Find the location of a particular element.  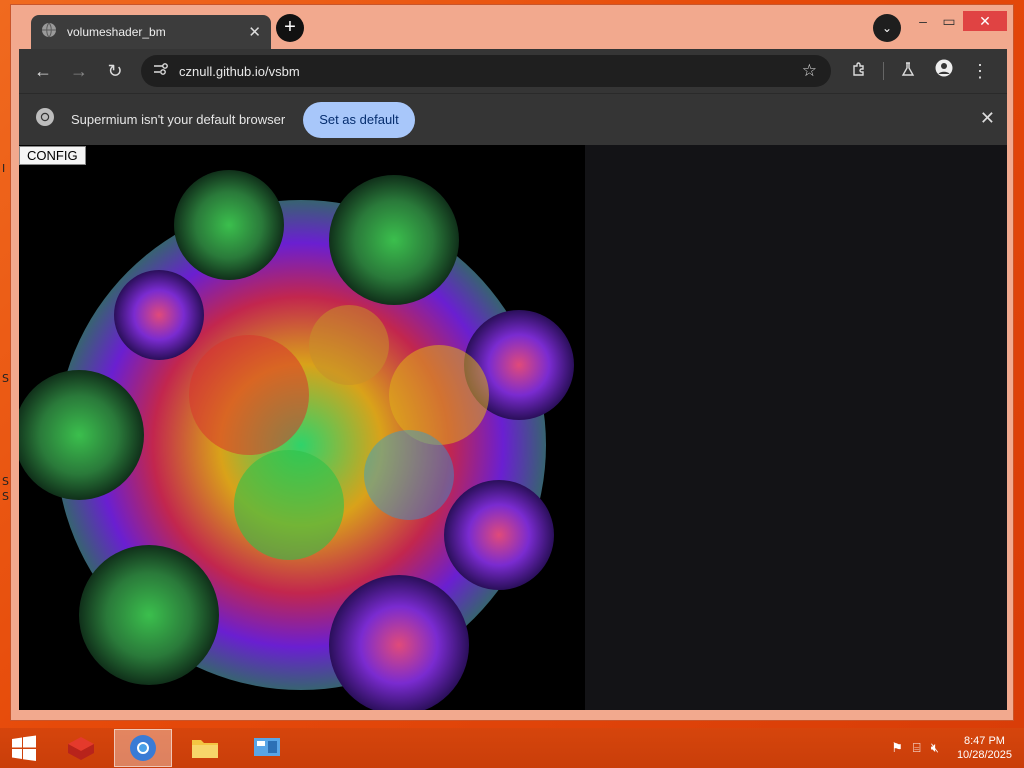

clock-time: 8:47 PM is located at coordinates (984, 741).